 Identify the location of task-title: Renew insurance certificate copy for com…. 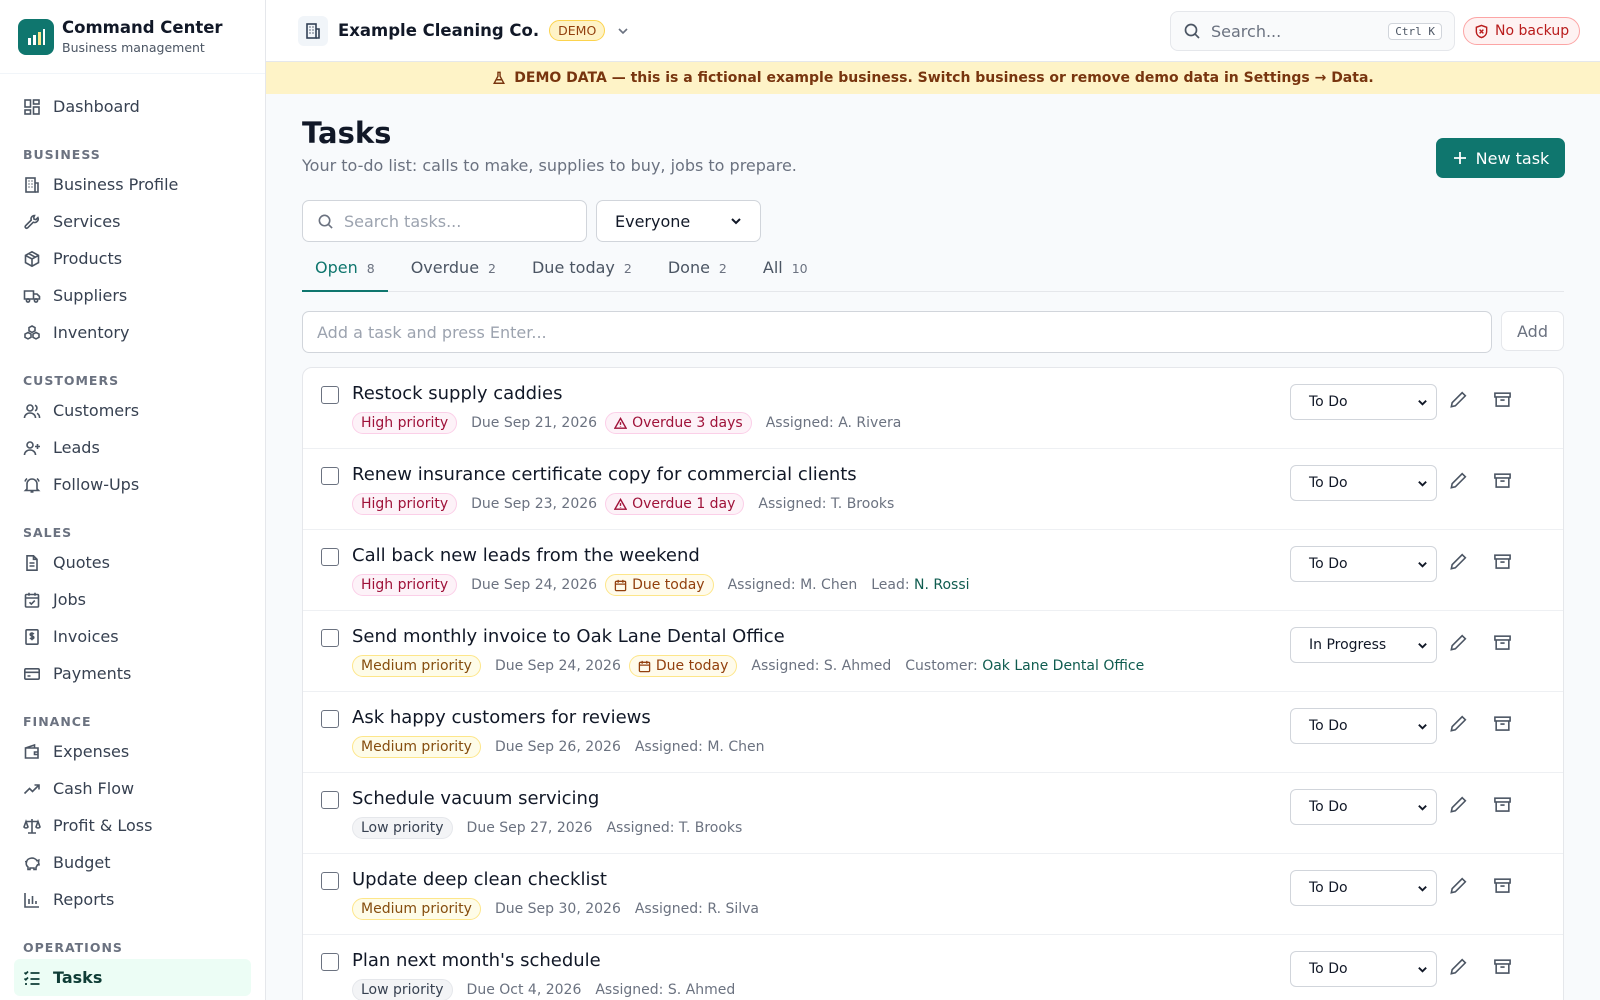
(604, 474).